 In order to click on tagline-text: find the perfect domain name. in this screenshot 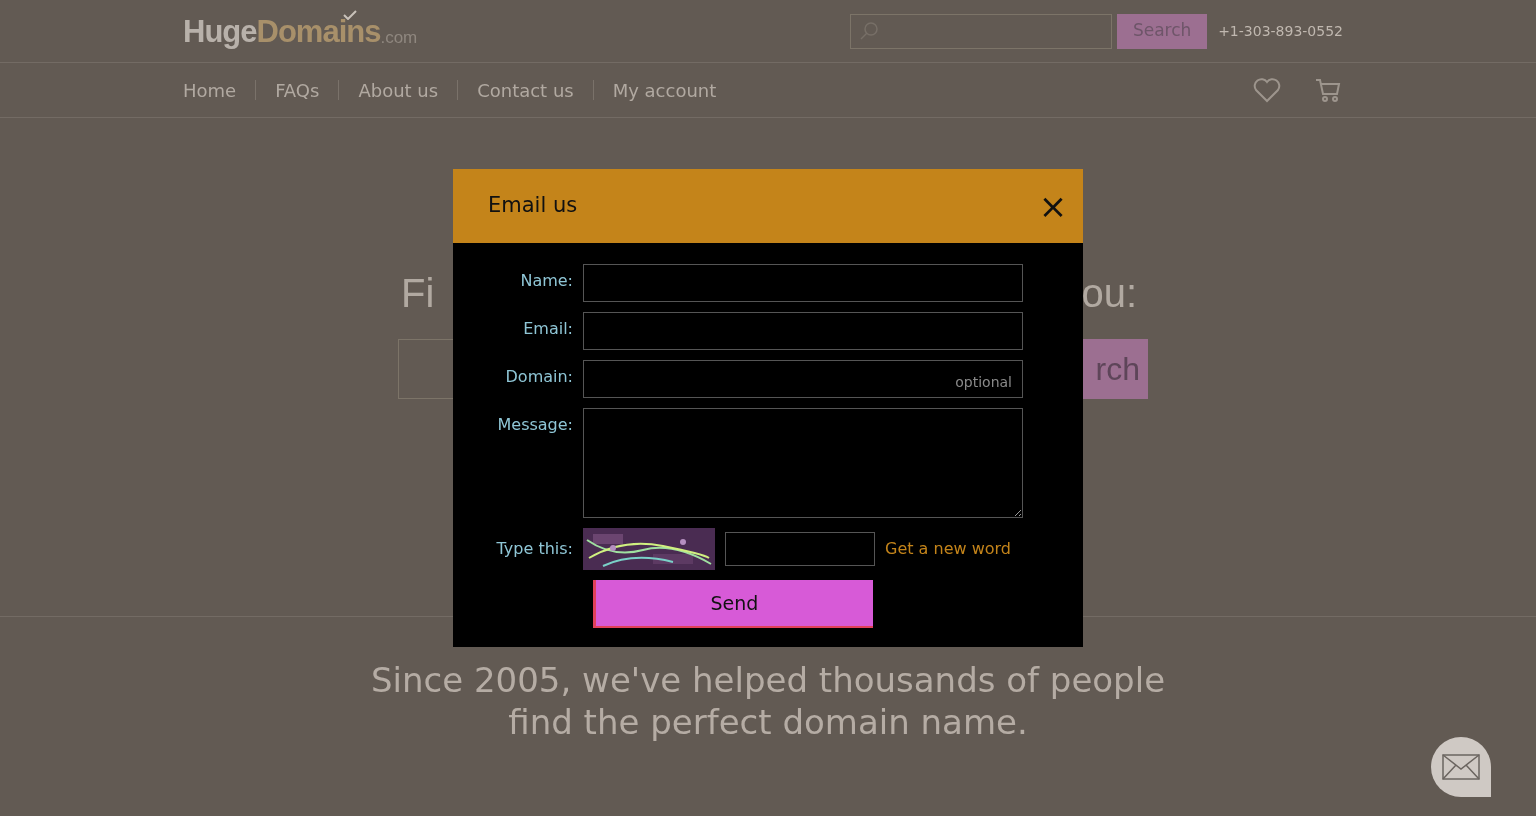, I will do `click(768, 722)`.